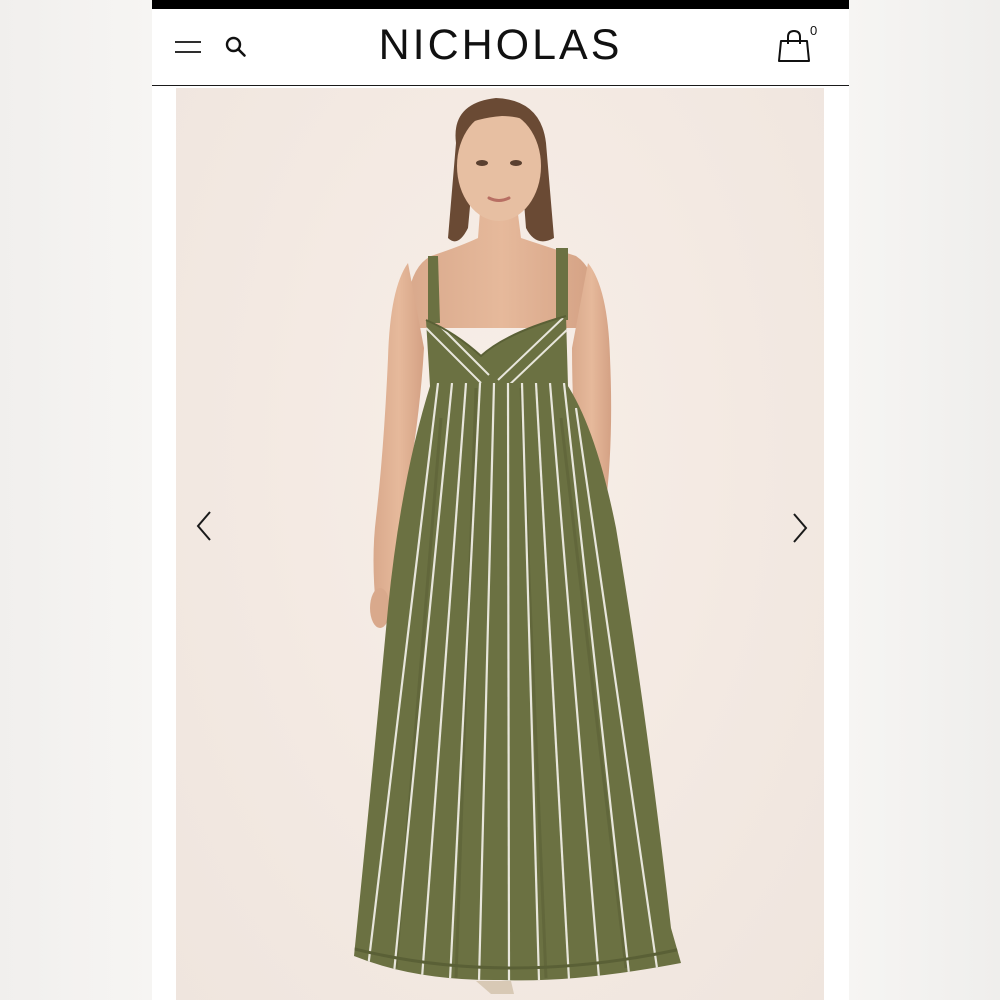 The width and height of the screenshot is (1000, 1000). What do you see at coordinates (814, 30) in the screenshot?
I see `cart-count-badge: 0` at bounding box center [814, 30].